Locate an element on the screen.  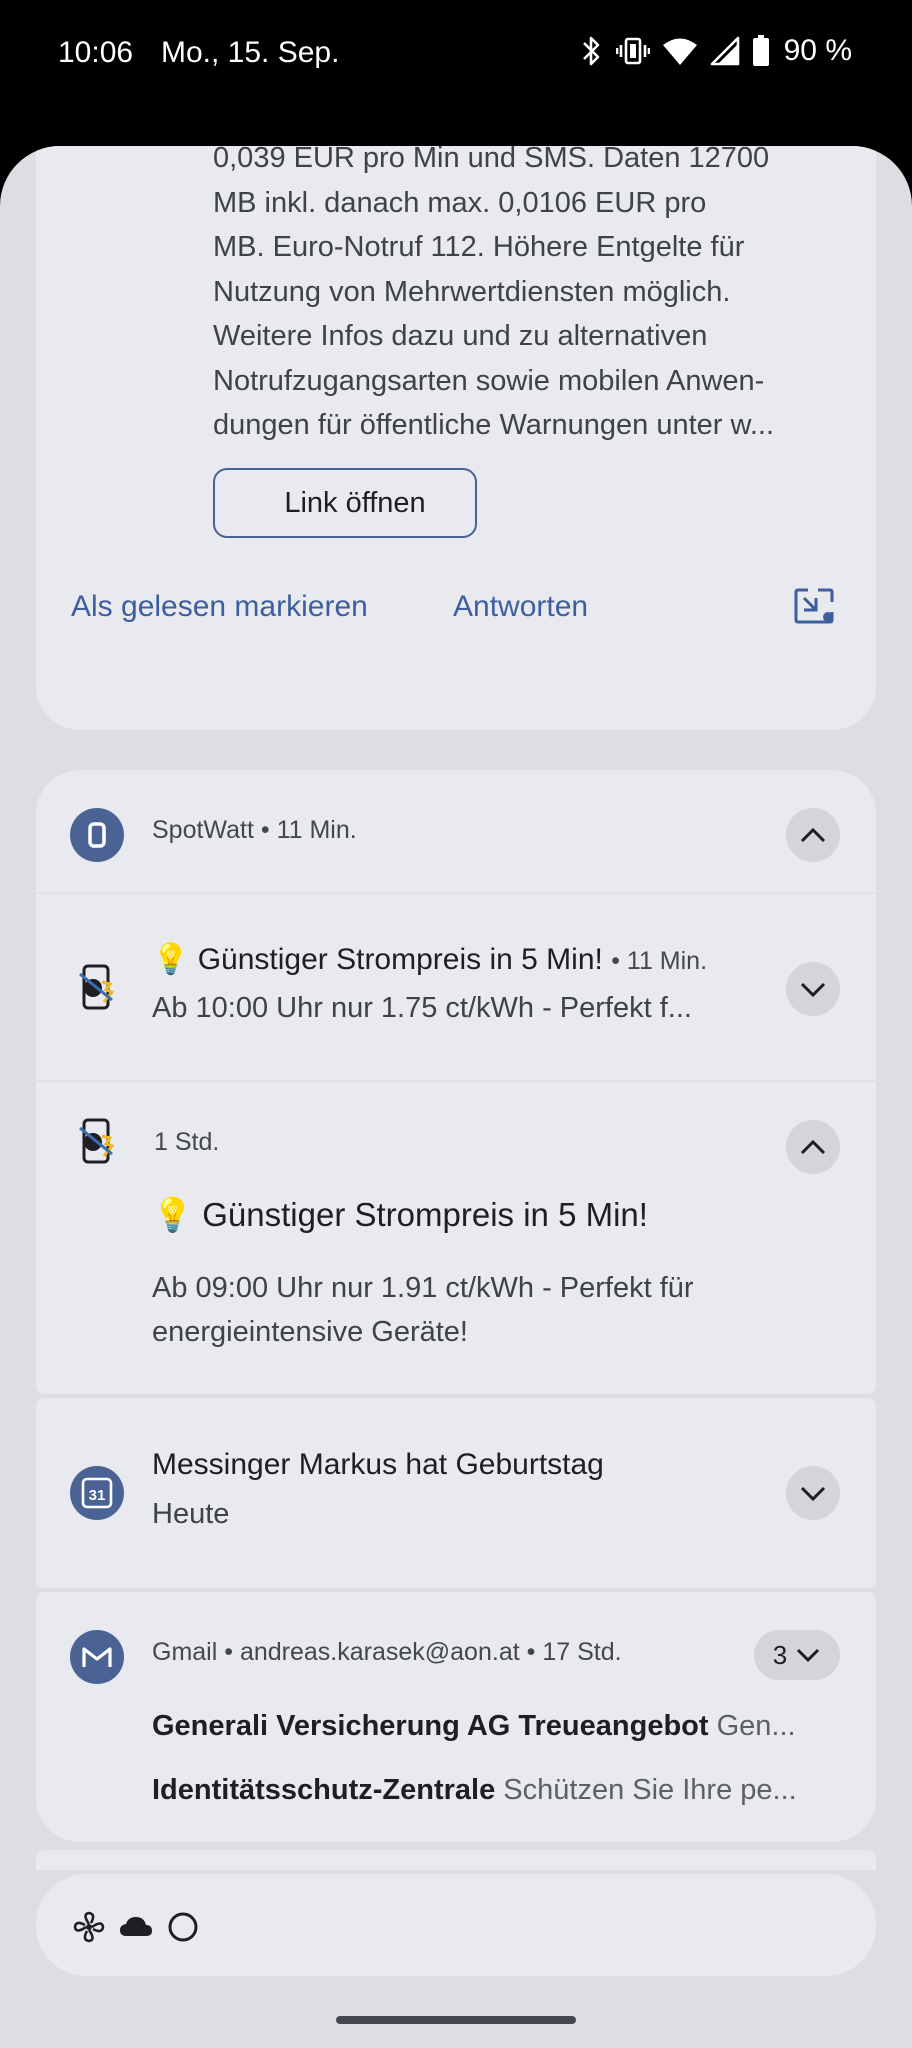
notification-title: 💡 Günstiger Strompreis in 5 Min! is located at coordinates (400, 1215).